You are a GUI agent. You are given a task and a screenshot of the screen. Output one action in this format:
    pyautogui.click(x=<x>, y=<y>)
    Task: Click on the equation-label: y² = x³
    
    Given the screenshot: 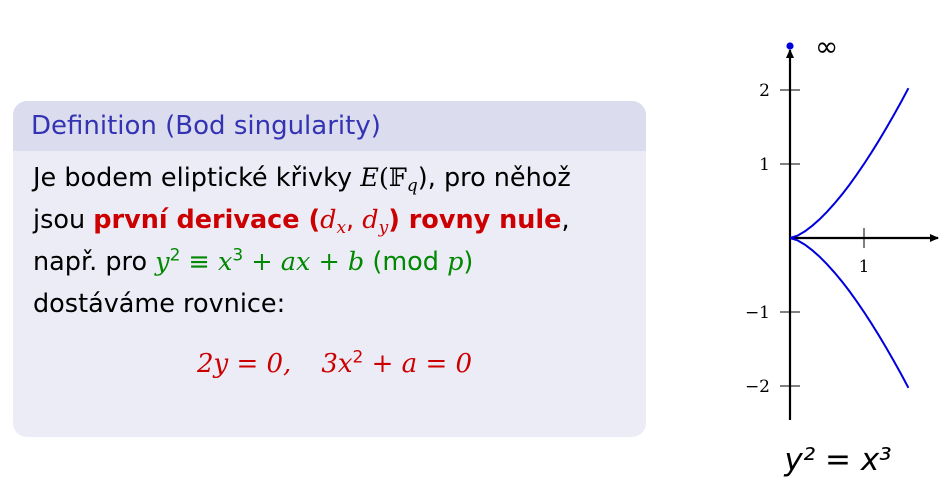 What is the action you would take?
    pyautogui.click(x=837, y=460)
    